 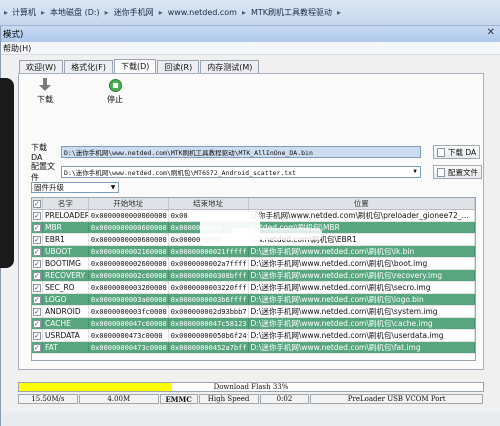 What do you see at coordinates (17, 48) in the screenshot?
I see `menu-item-help: 帮助(H)` at bounding box center [17, 48].